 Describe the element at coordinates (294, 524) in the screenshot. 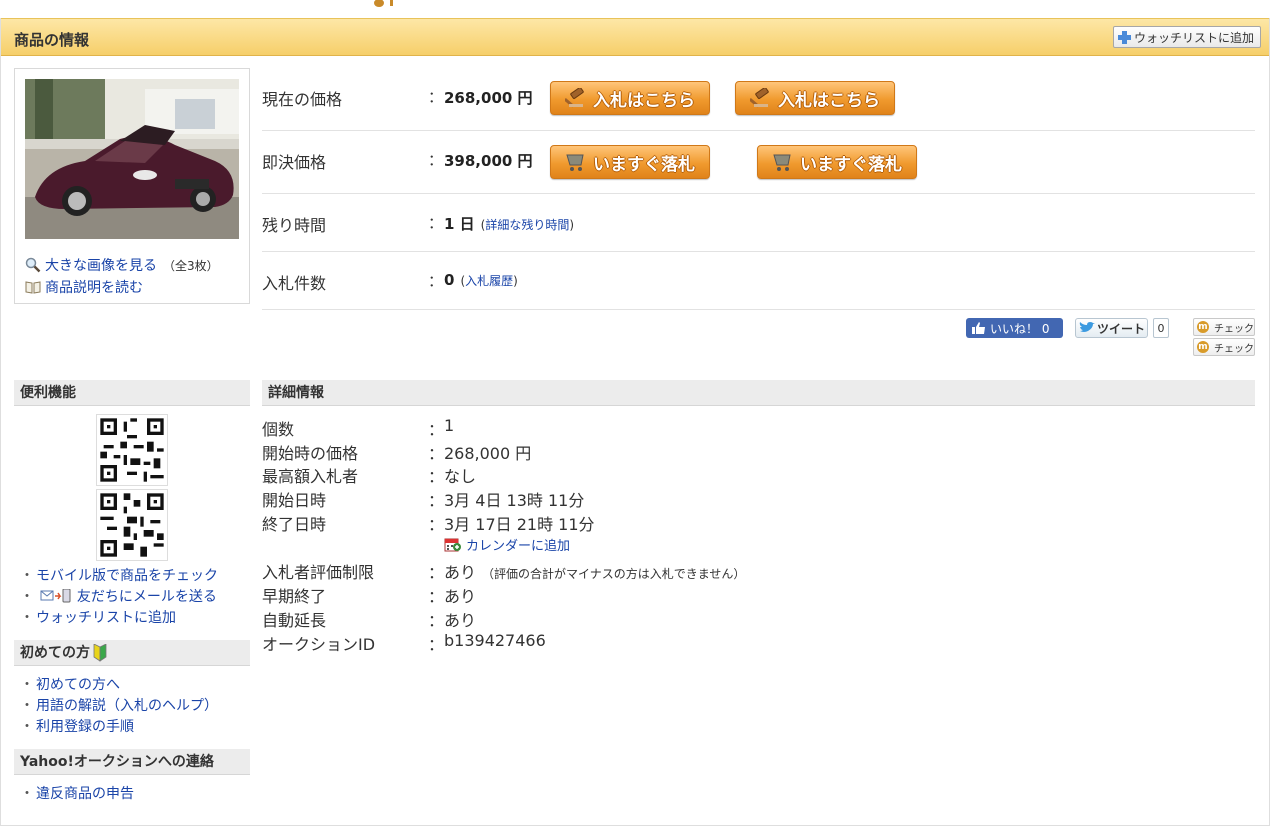

I see `detail-label-end-time: 終了日時` at that location.